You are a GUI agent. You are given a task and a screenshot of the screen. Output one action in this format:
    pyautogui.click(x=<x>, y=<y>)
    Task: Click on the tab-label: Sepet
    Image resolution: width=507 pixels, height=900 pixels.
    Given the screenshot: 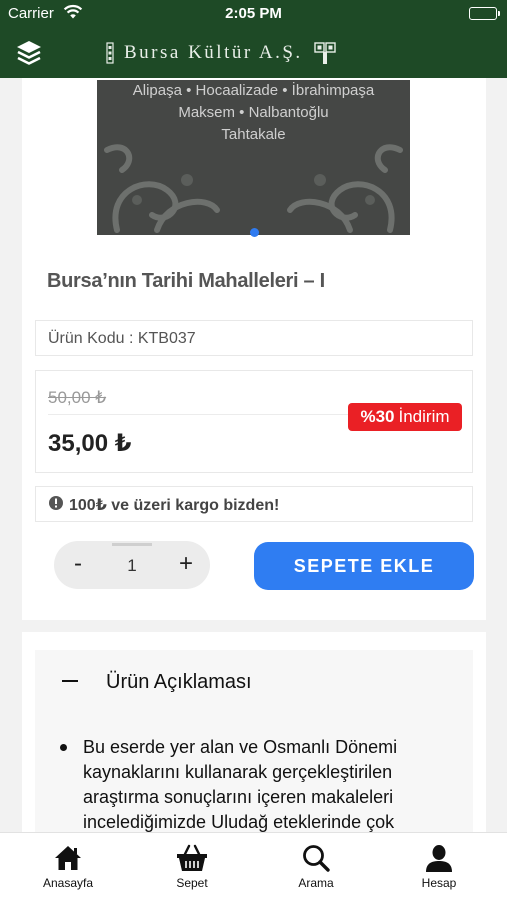 What is the action you would take?
    pyautogui.click(x=192, y=883)
    